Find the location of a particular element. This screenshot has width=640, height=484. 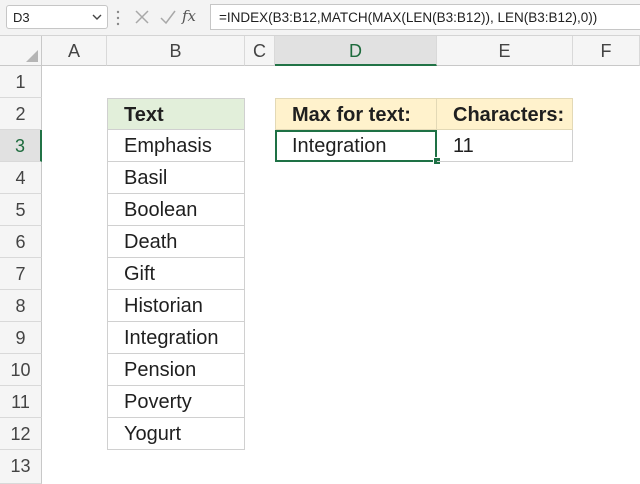

cell-b2-text-header: Text is located at coordinates (176, 114).